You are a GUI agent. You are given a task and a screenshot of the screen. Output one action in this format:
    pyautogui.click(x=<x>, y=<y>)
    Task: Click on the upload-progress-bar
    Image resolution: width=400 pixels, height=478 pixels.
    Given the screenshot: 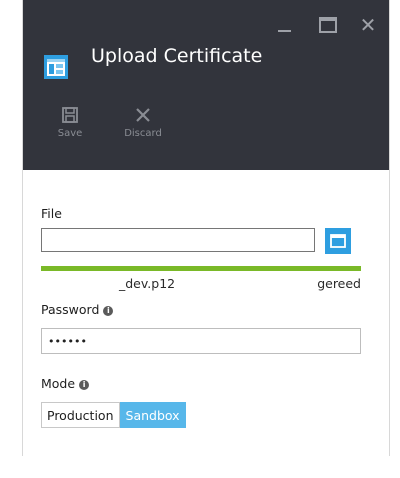 What is the action you would take?
    pyautogui.click(x=201, y=268)
    